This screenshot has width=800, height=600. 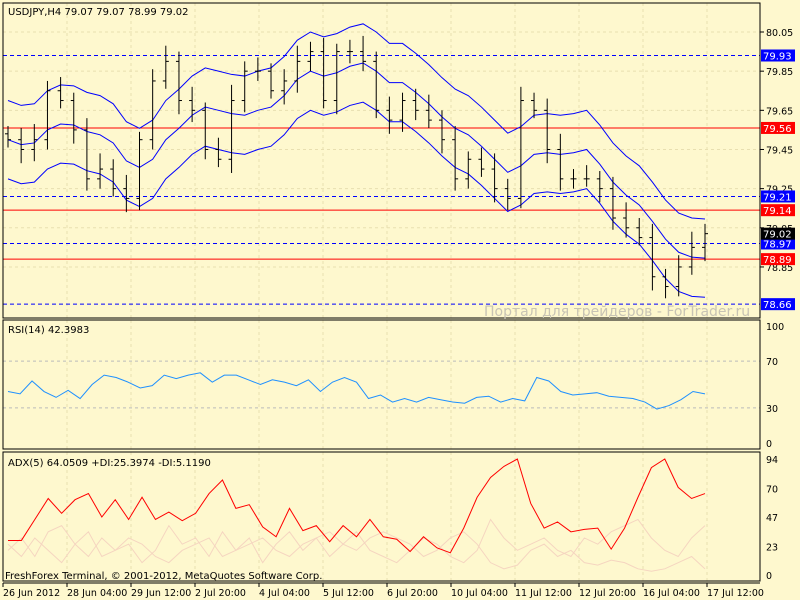 What do you see at coordinates (777, 56) in the screenshot?
I see `price-tag-79.93: 79.93` at bounding box center [777, 56].